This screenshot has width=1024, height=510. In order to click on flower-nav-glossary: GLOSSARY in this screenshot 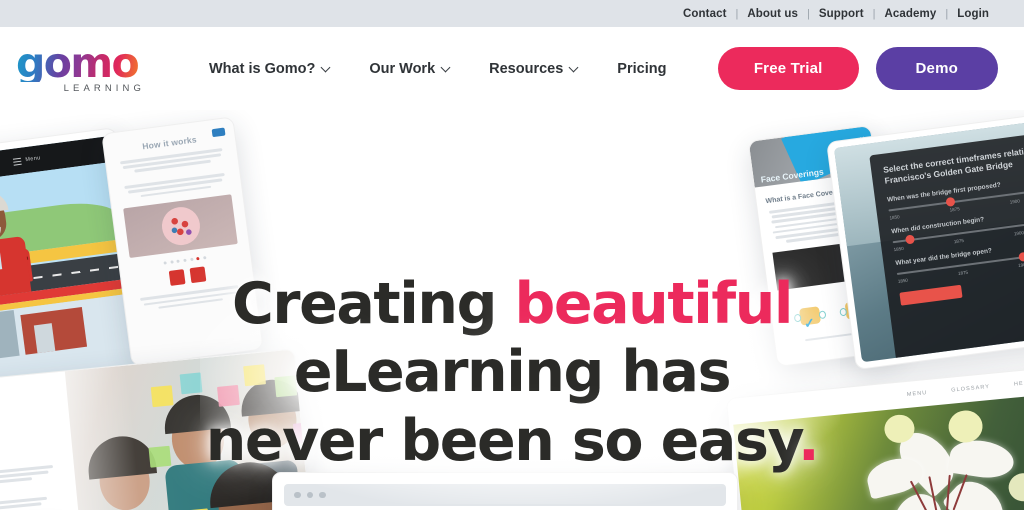, I will do `click(970, 389)`.